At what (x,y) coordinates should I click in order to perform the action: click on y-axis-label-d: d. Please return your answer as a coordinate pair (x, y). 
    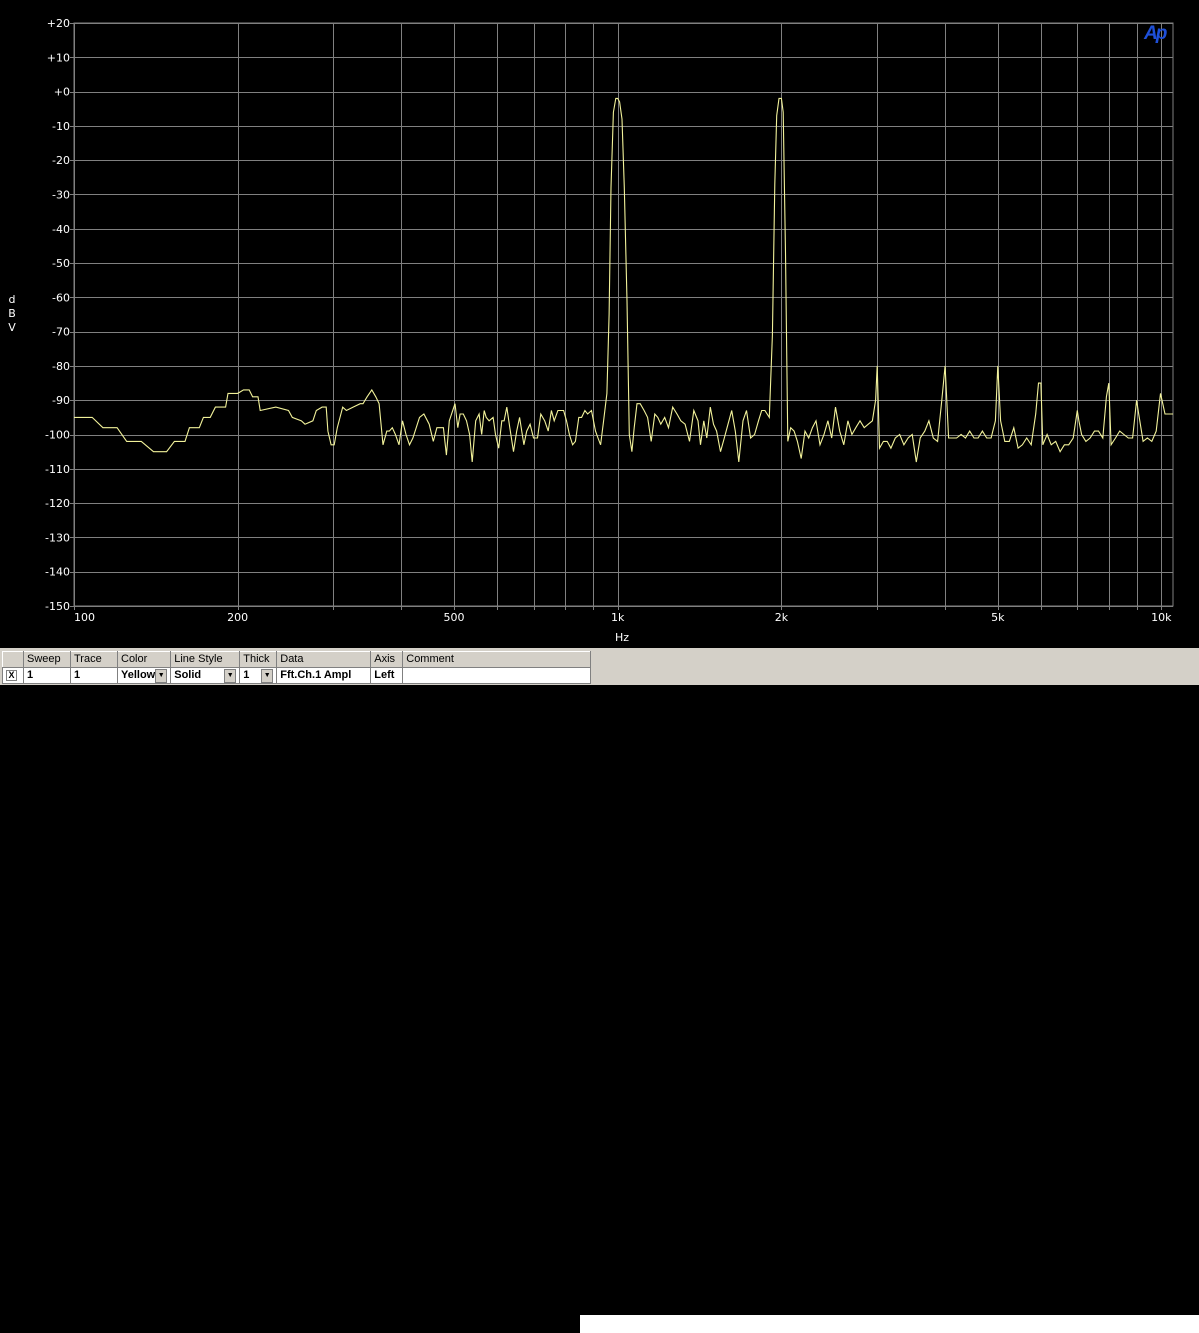
    Looking at the image, I should click on (12, 299).